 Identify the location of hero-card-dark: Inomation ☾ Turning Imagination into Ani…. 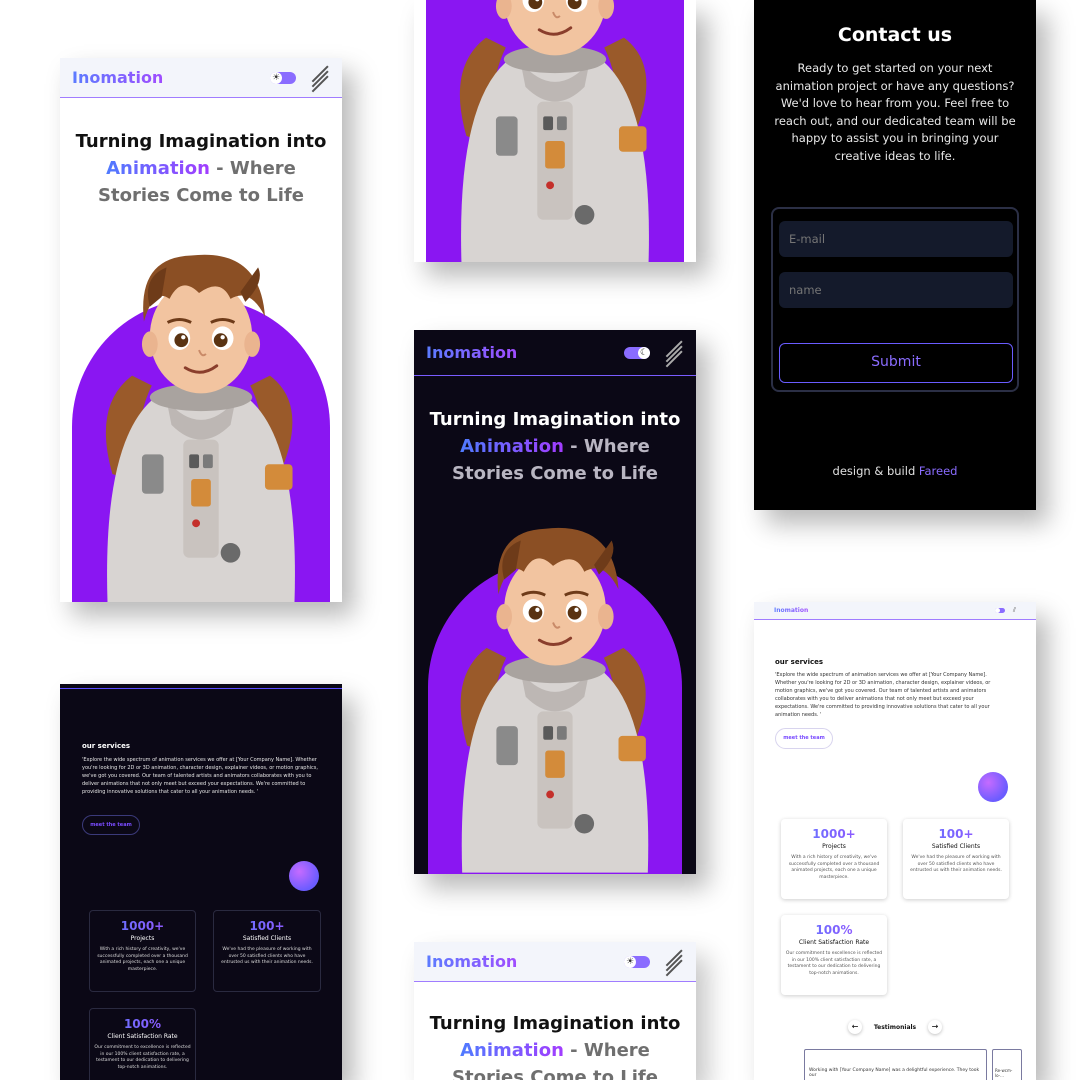
(555, 602).